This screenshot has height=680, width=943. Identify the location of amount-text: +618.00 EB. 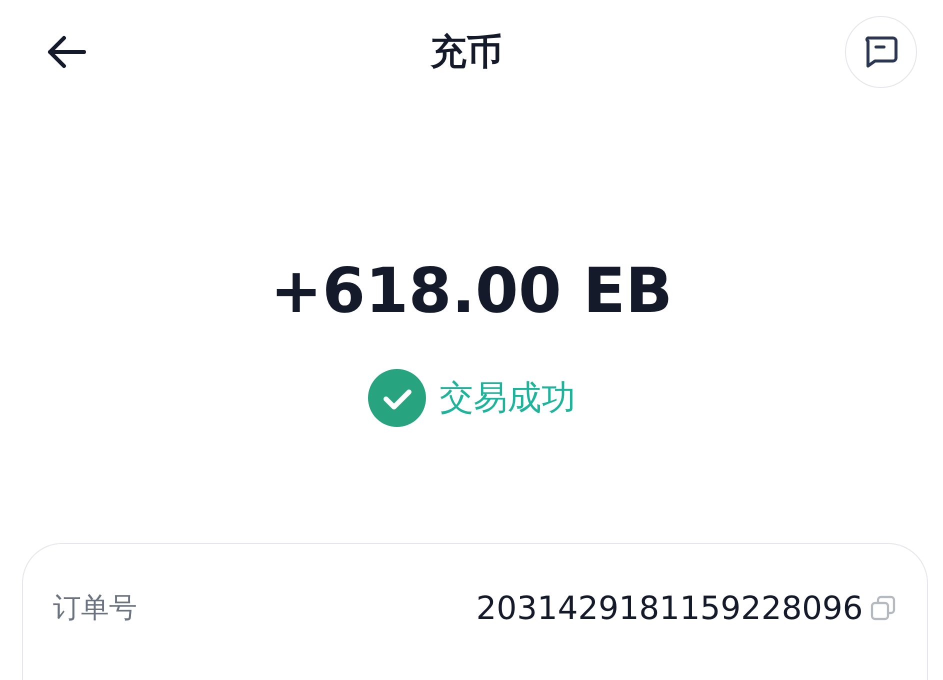
(471, 290).